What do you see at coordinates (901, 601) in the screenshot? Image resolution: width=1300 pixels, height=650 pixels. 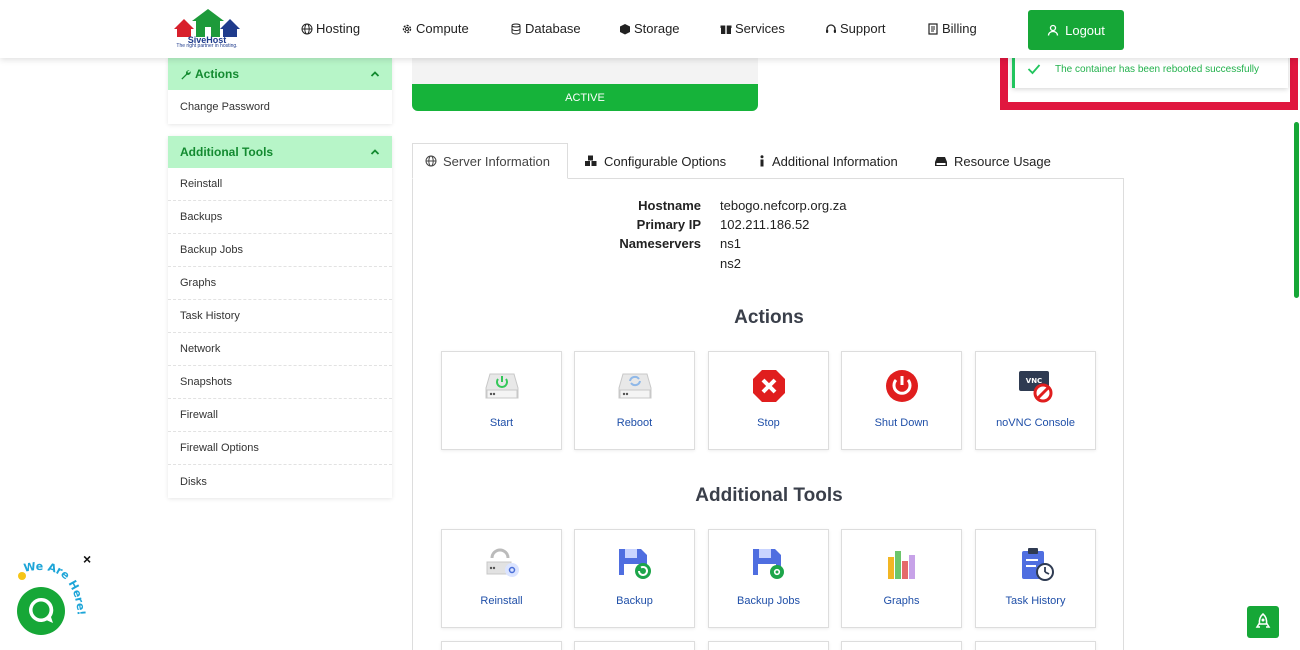 I see `card-label: Graphs` at bounding box center [901, 601].